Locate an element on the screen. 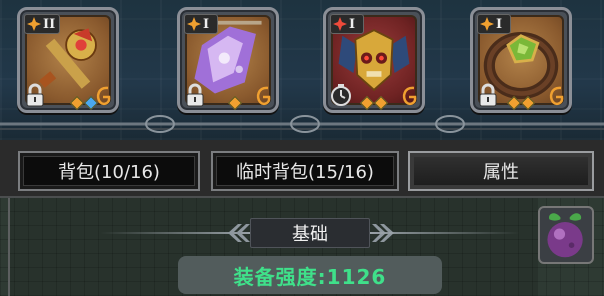  section-header: 基础 is located at coordinates (310, 233).